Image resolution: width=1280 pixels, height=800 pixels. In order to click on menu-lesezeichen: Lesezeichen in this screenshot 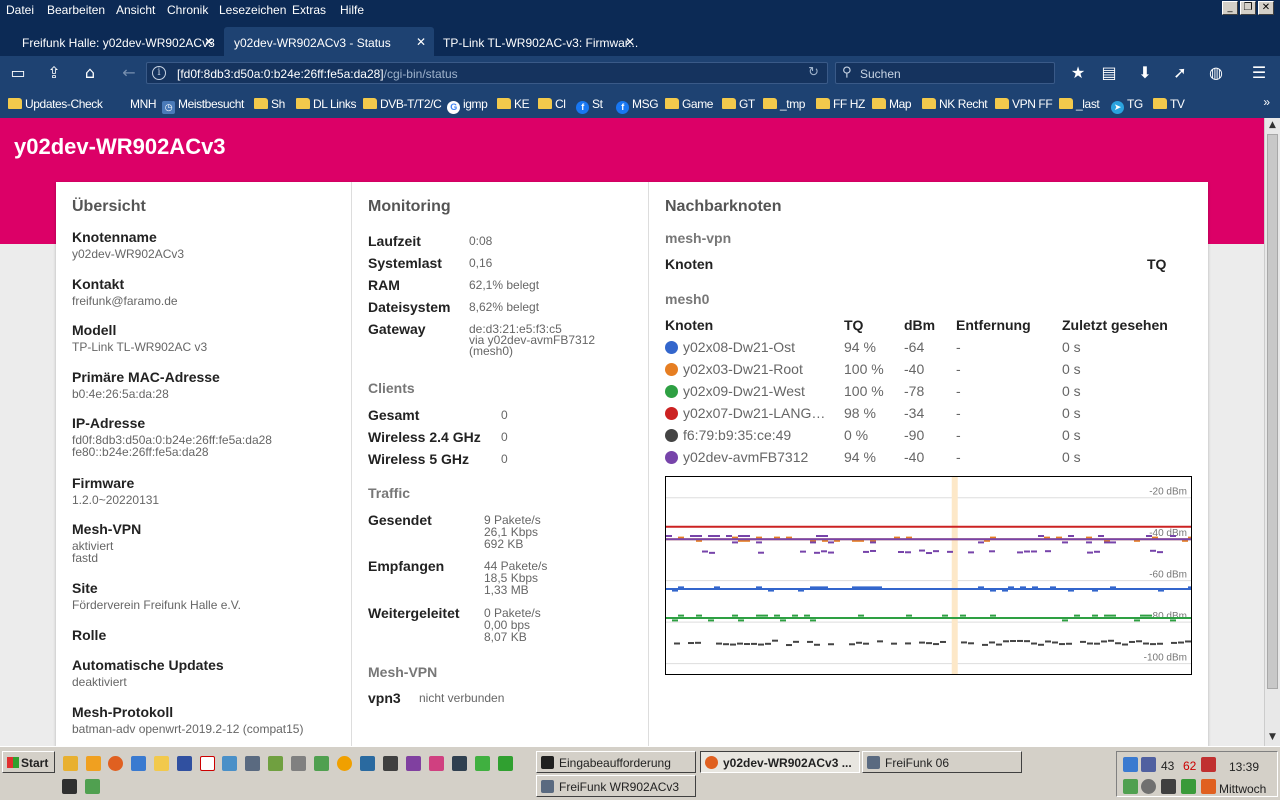, I will do `click(252, 10)`.